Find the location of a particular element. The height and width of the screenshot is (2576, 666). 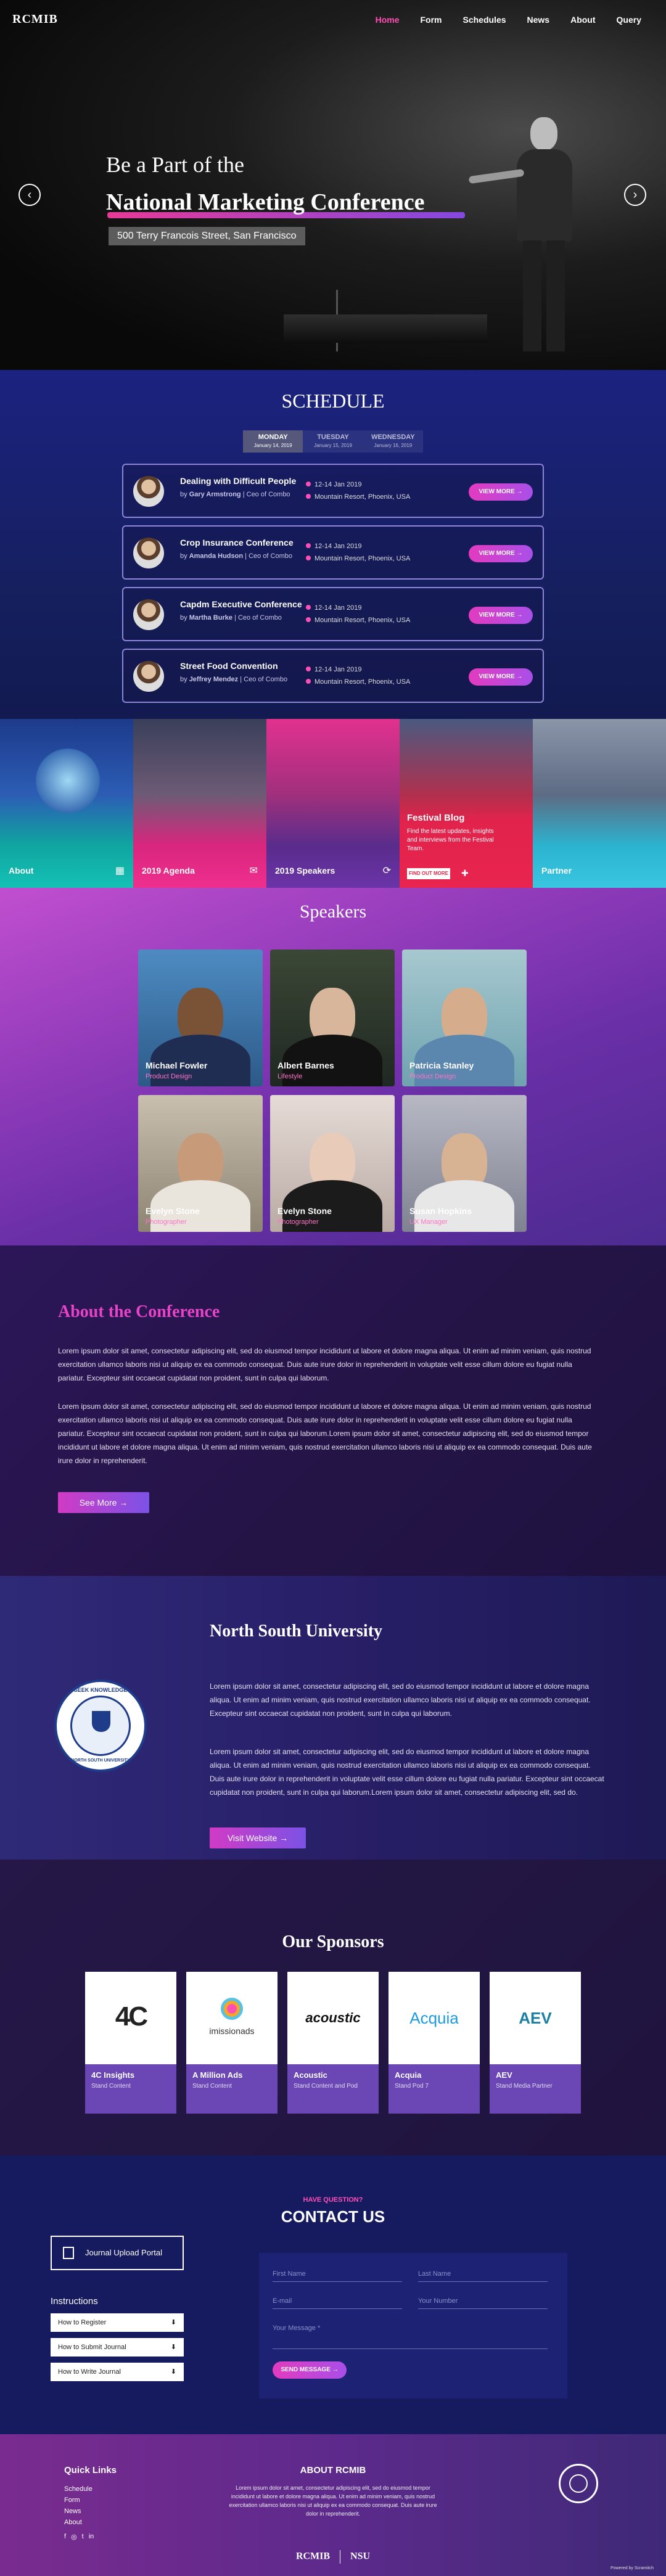

by-label: by is located at coordinates (184, 680).